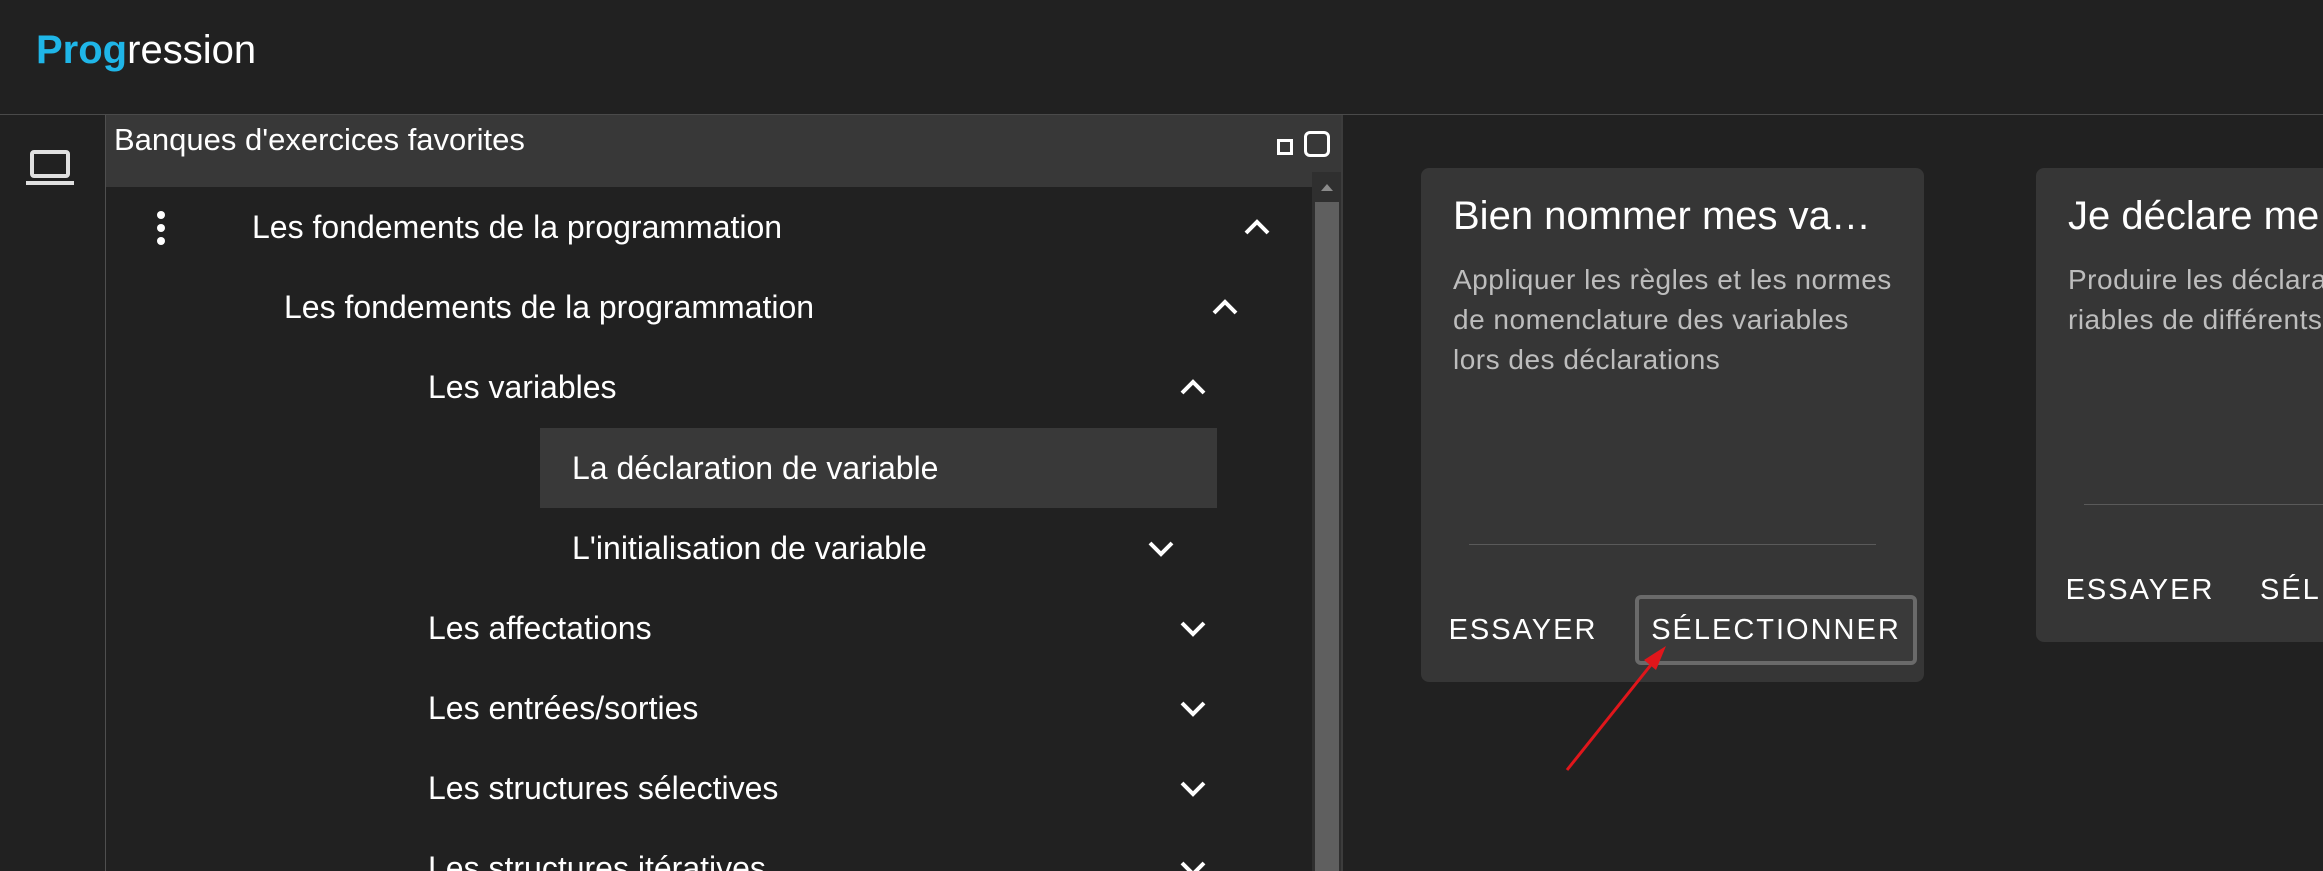  I want to click on panel-header: Banques d'exercices favorites, so click(723, 151).